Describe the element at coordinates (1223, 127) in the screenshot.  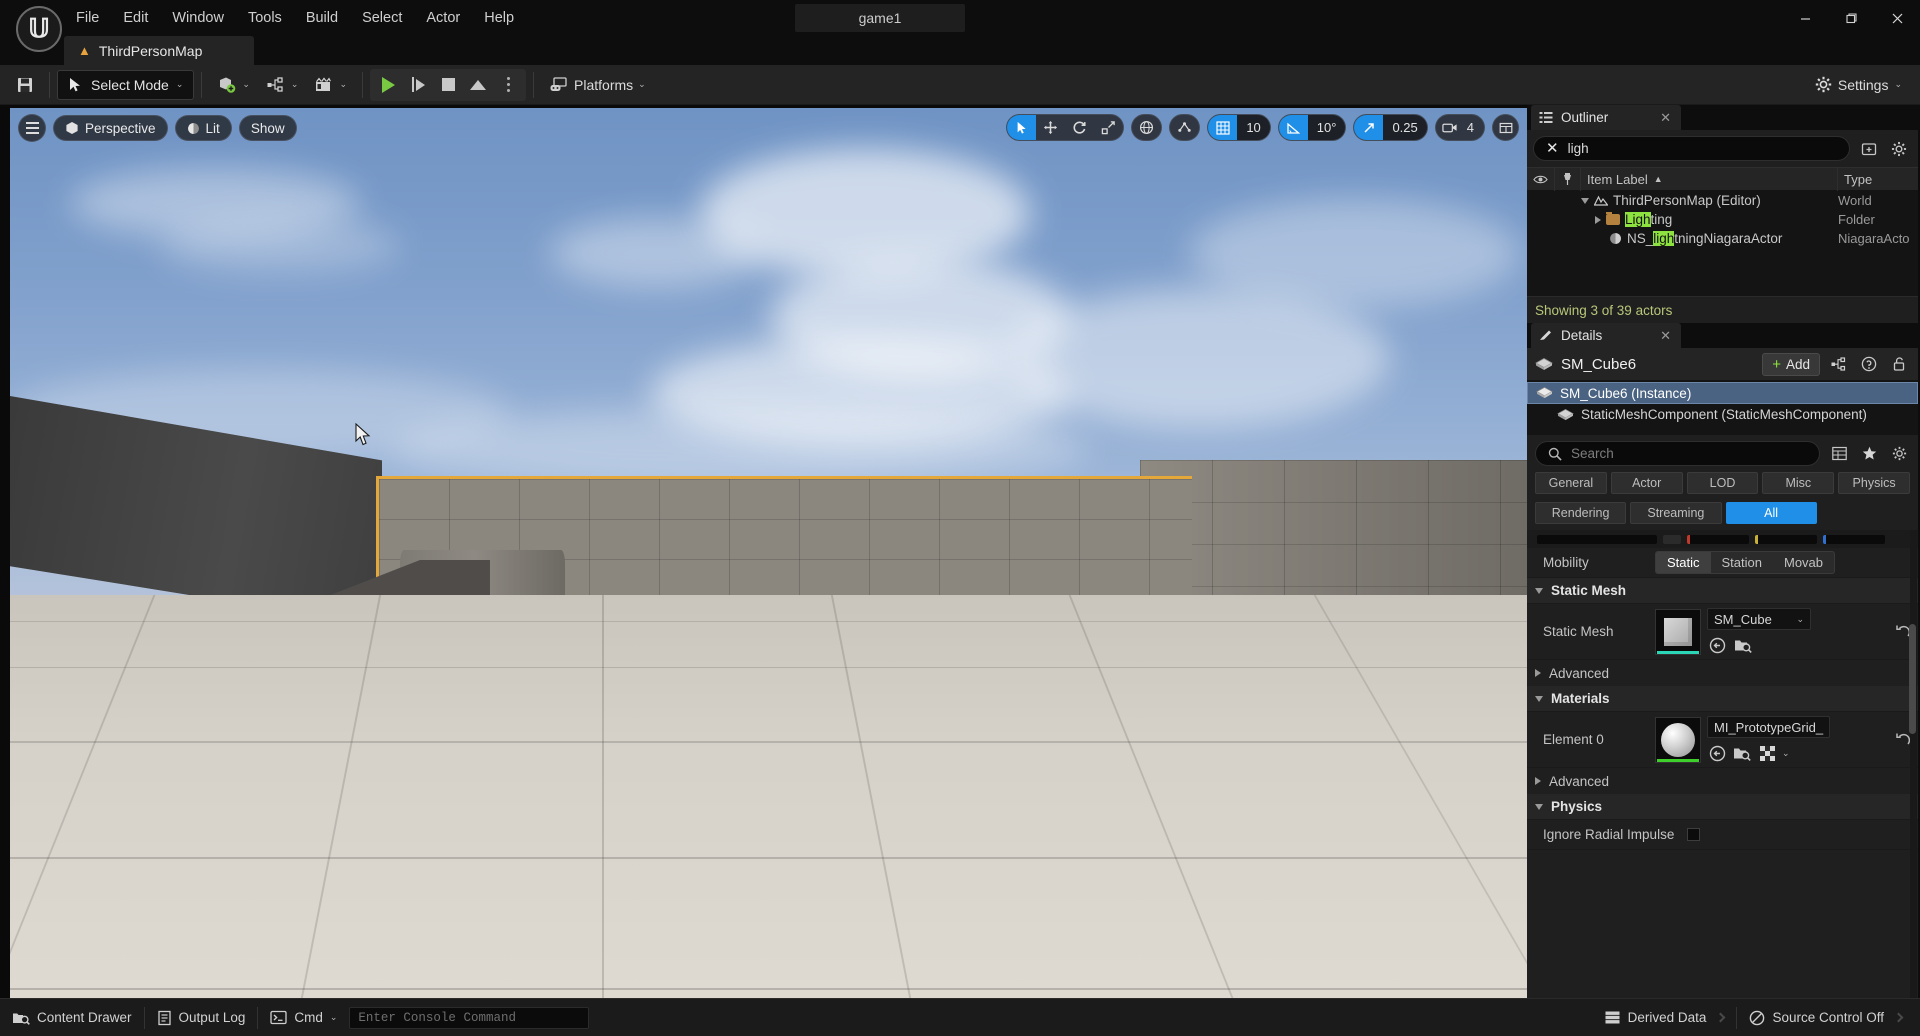
I see `grid-snap-toggle` at that location.